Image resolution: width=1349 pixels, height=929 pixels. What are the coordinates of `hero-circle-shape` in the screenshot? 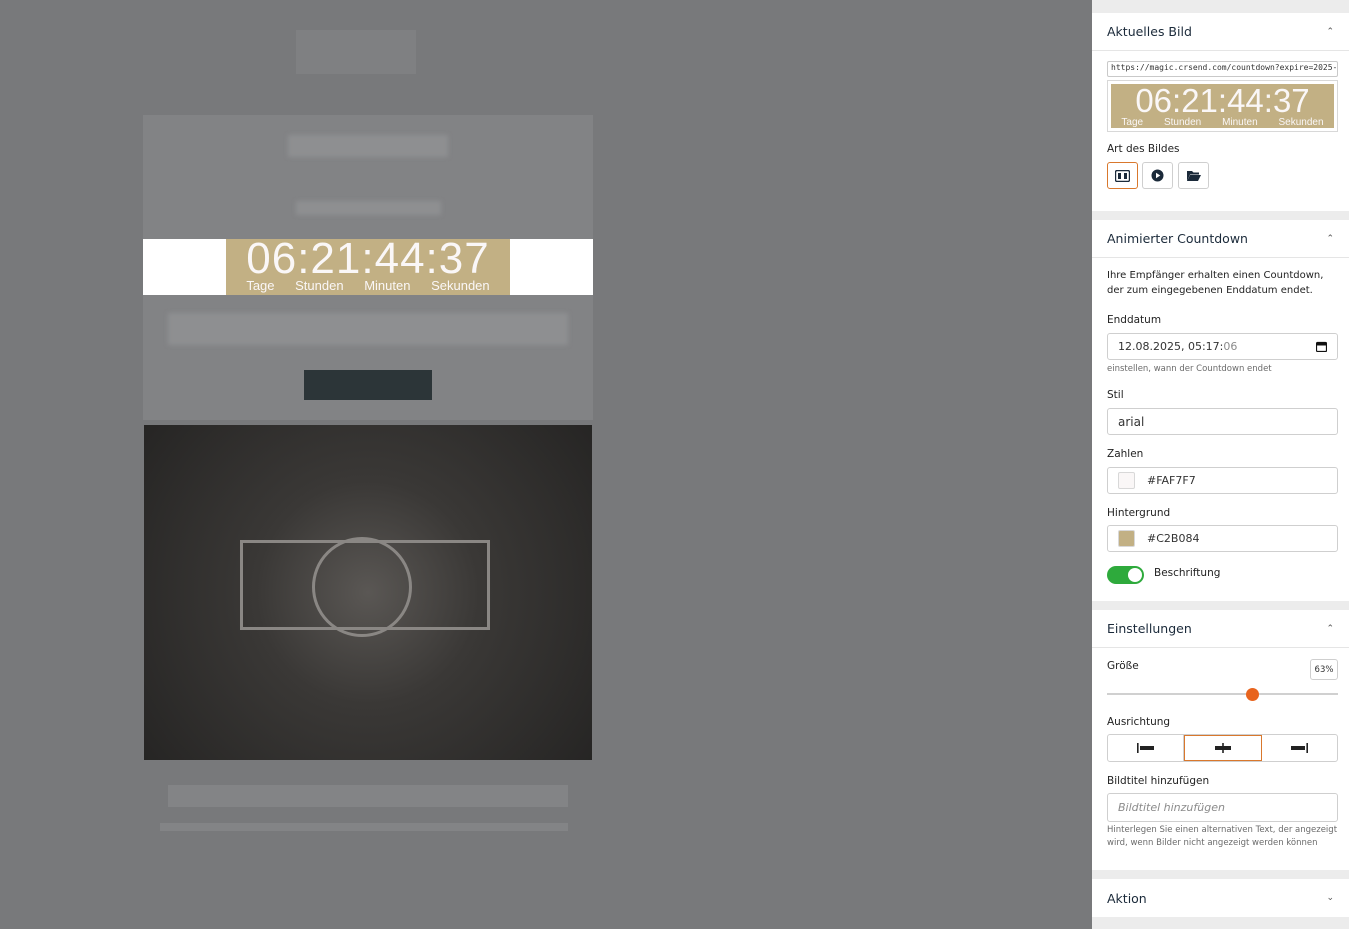 It's located at (362, 587).